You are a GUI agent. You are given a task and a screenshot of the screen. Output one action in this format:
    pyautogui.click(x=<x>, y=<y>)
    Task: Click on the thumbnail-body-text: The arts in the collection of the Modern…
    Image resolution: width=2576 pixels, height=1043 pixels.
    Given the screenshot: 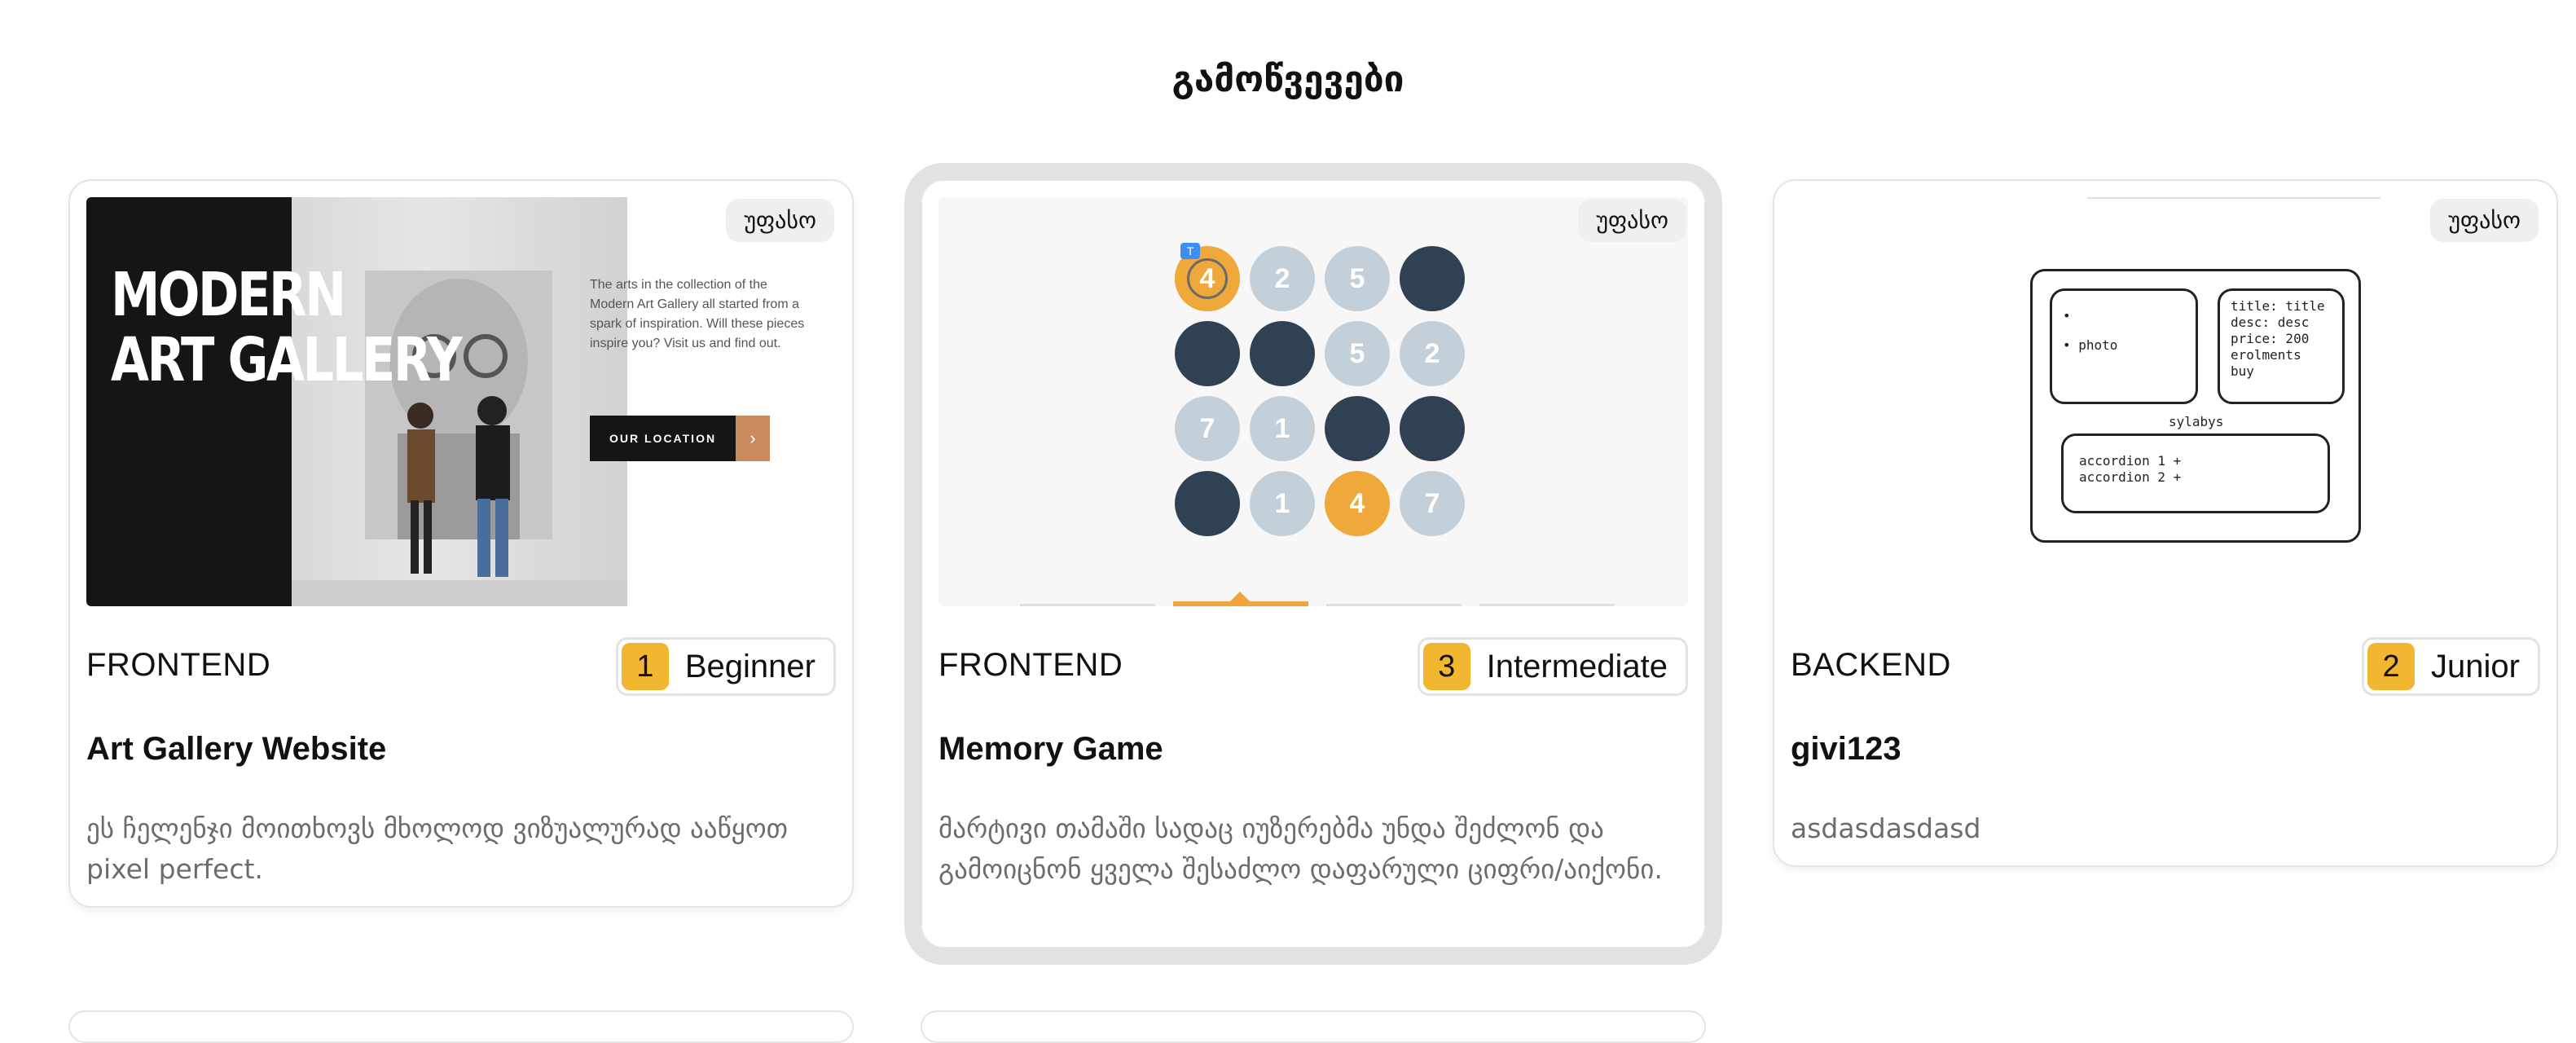 What is the action you would take?
    pyautogui.click(x=697, y=314)
    